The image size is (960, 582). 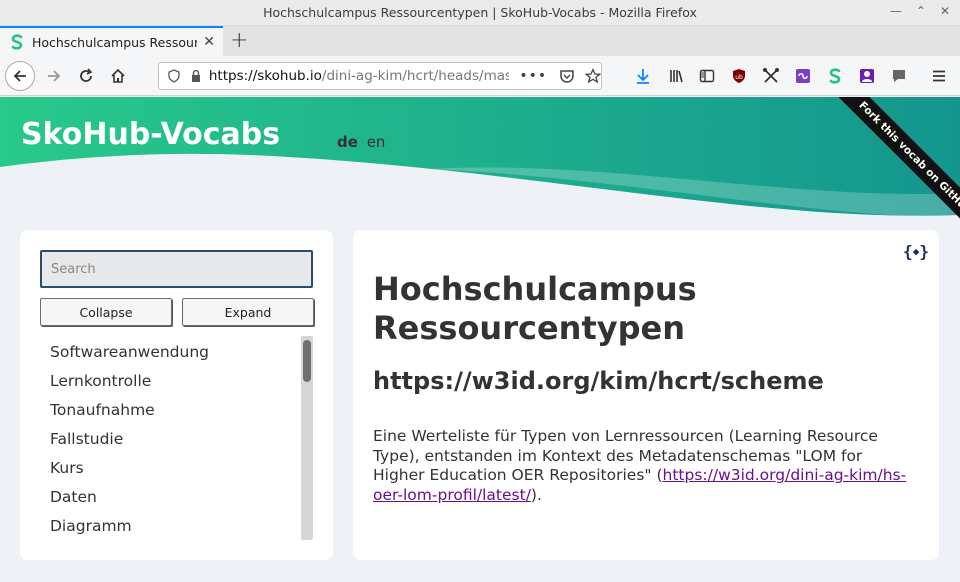 What do you see at coordinates (175, 410) in the screenshot?
I see `concept-item: Tonaufnahme` at bounding box center [175, 410].